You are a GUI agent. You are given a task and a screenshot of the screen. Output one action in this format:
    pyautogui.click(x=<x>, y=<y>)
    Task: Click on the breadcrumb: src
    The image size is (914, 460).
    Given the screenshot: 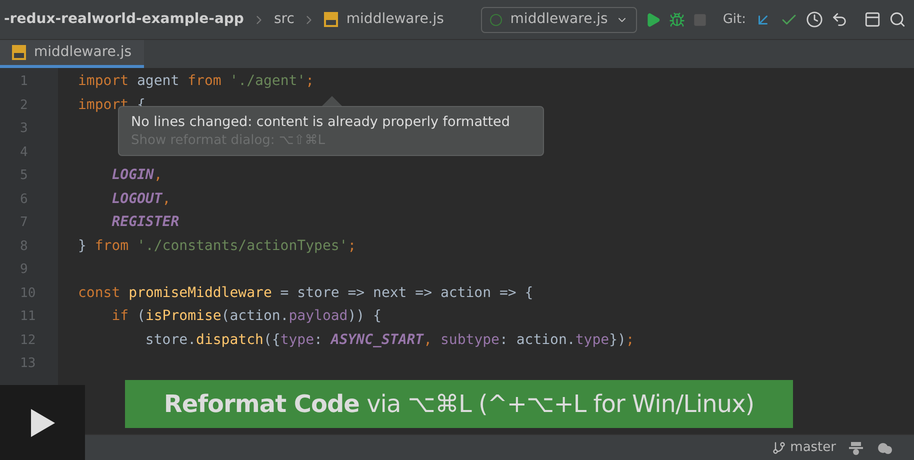 What is the action you would take?
    pyautogui.click(x=284, y=19)
    